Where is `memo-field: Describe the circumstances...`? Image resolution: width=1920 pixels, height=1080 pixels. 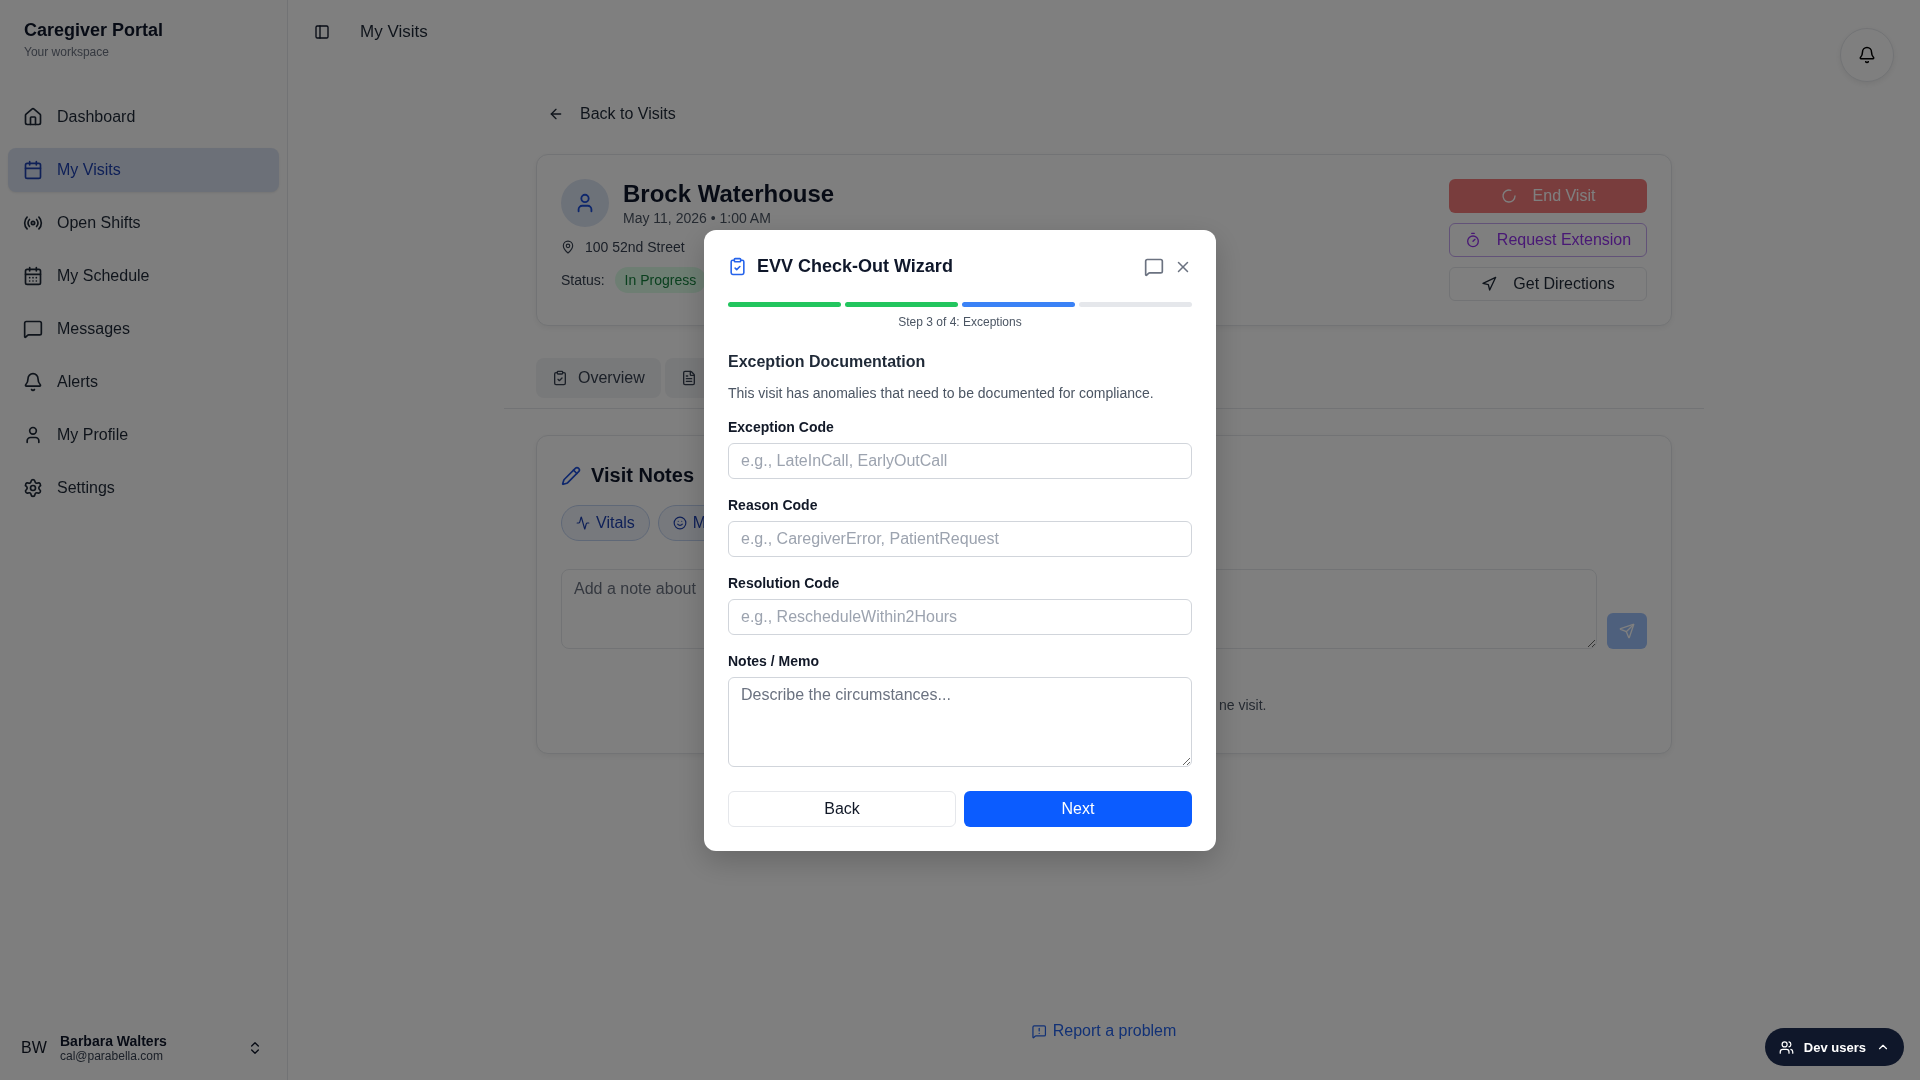
memo-field: Describe the circumstances... is located at coordinates (960, 721).